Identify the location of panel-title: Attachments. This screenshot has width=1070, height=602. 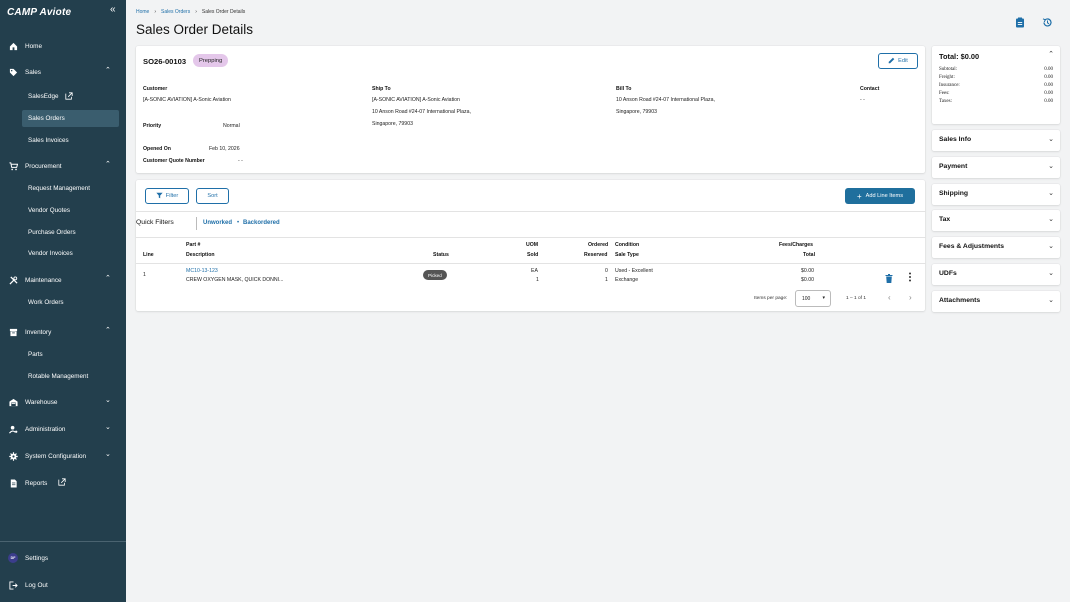
(960, 300).